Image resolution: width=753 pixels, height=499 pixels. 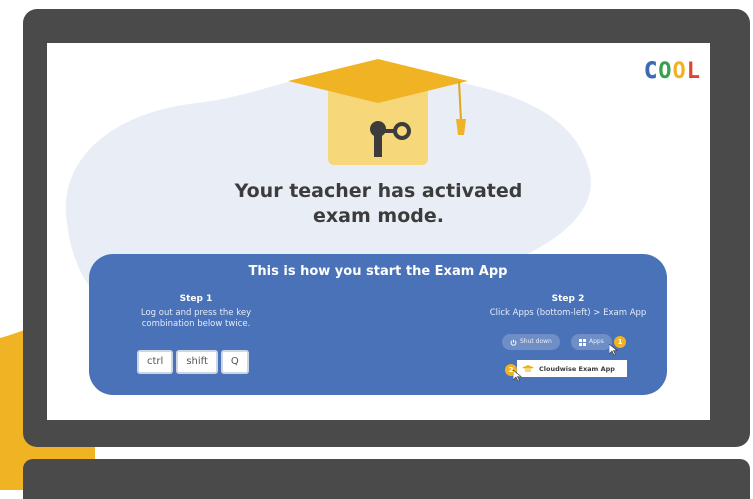 I want to click on apps-label: Apps, so click(x=596, y=341).